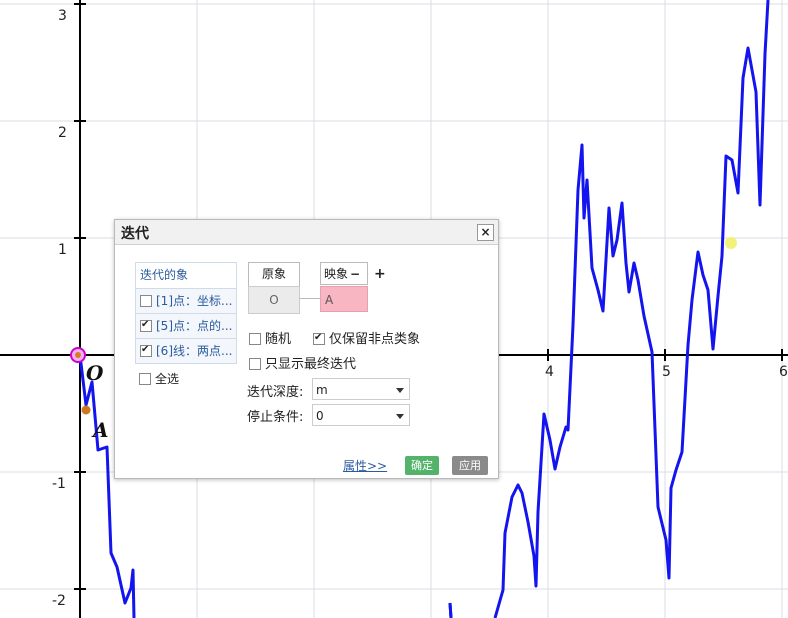 This screenshot has height=618, width=788. I want to click on stop-condition-label: 停止条件:, so click(275, 417).